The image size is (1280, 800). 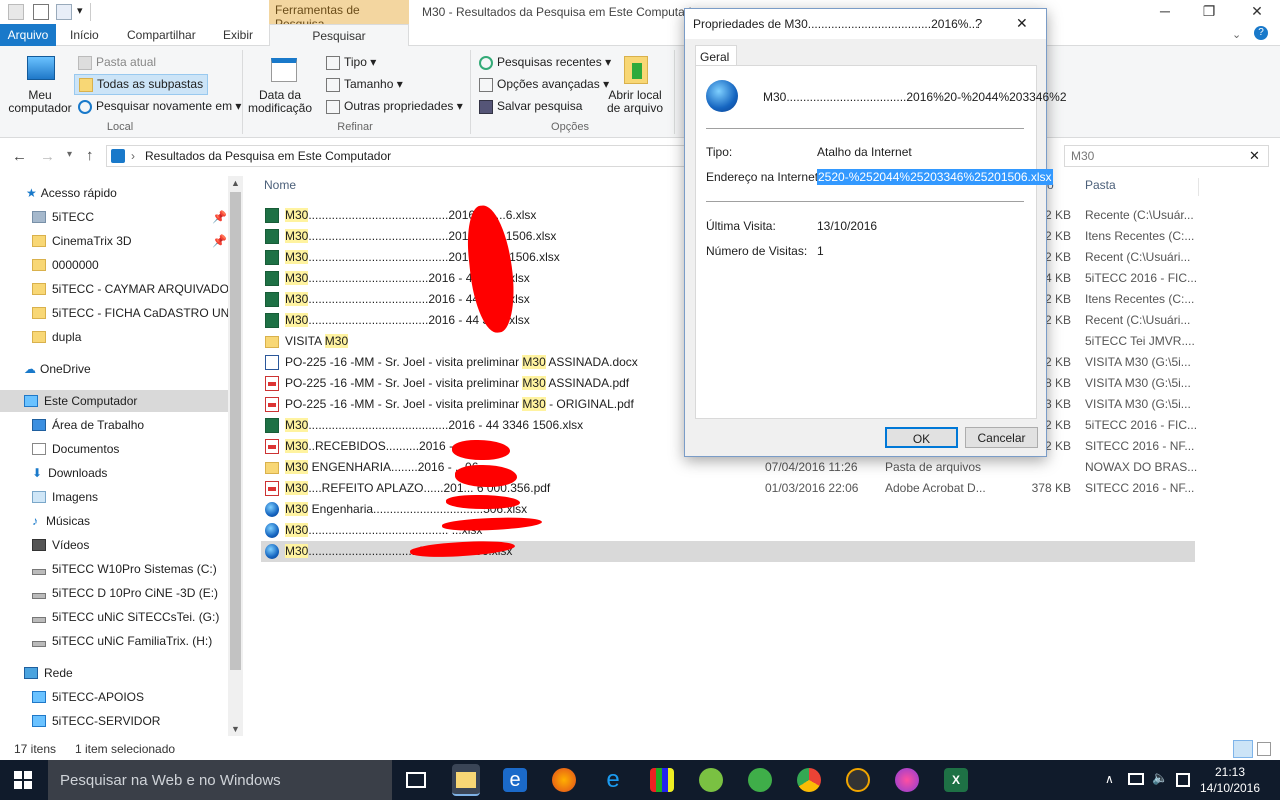 I want to click on clear-search-icon: ✕, so click(x=1254, y=156).